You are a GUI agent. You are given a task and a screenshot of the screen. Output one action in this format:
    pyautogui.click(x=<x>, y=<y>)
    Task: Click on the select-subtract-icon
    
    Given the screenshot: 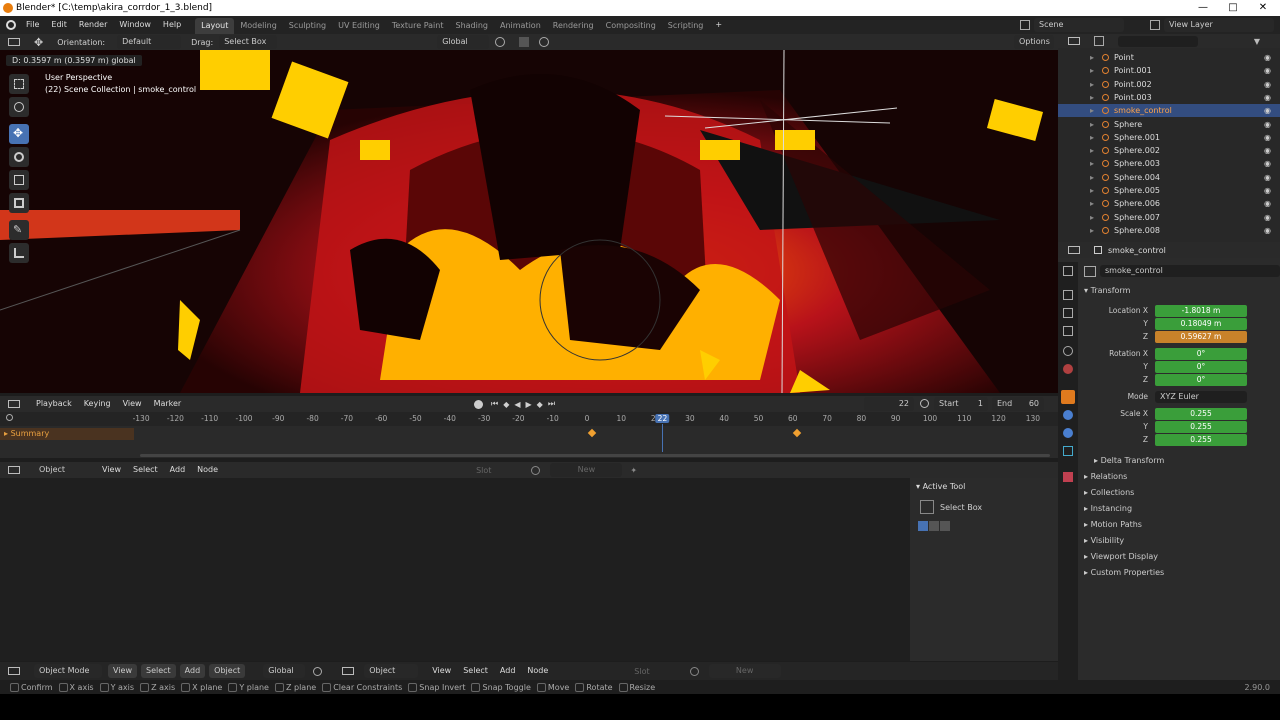 What is the action you would take?
    pyautogui.click(x=945, y=526)
    